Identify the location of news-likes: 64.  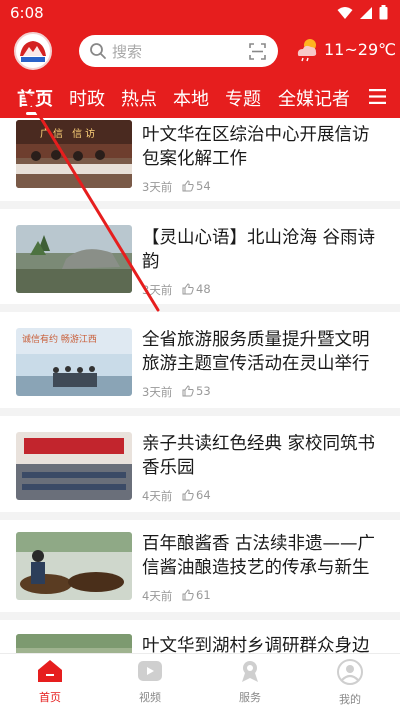
(196, 495).